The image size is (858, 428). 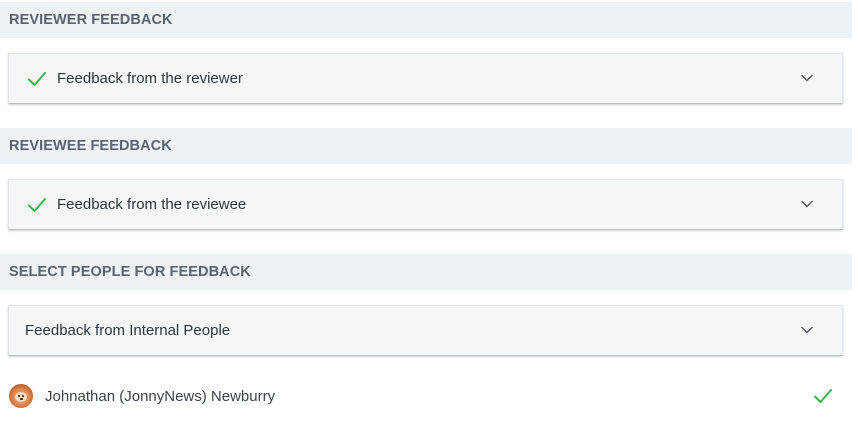 I want to click on reviewee-feedback-header: REVIEWEE FEEDBACK, so click(x=426, y=146).